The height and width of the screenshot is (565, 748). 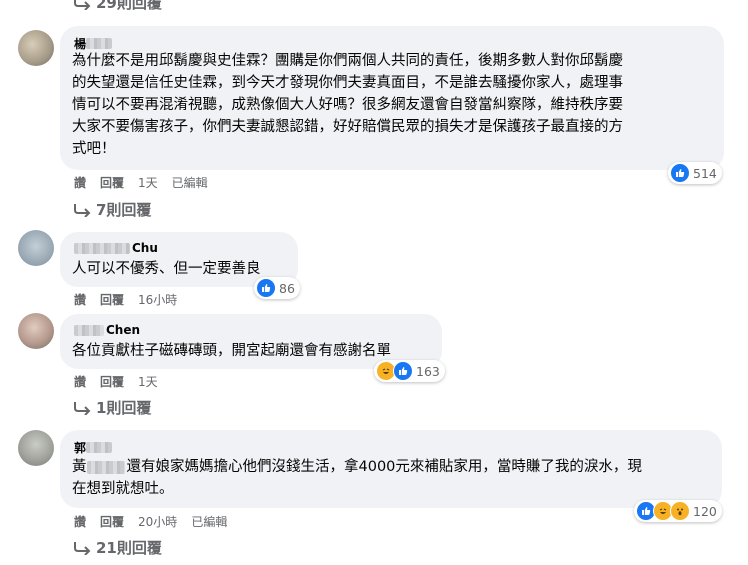 What do you see at coordinates (705, 511) in the screenshot?
I see `reaction-count: 120` at bounding box center [705, 511].